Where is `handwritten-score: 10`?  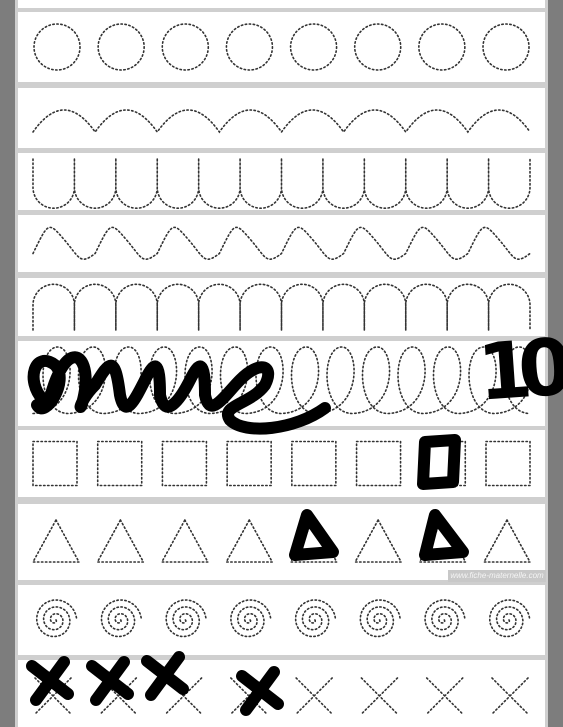
handwritten-score: 10 is located at coordinates (518, 371).